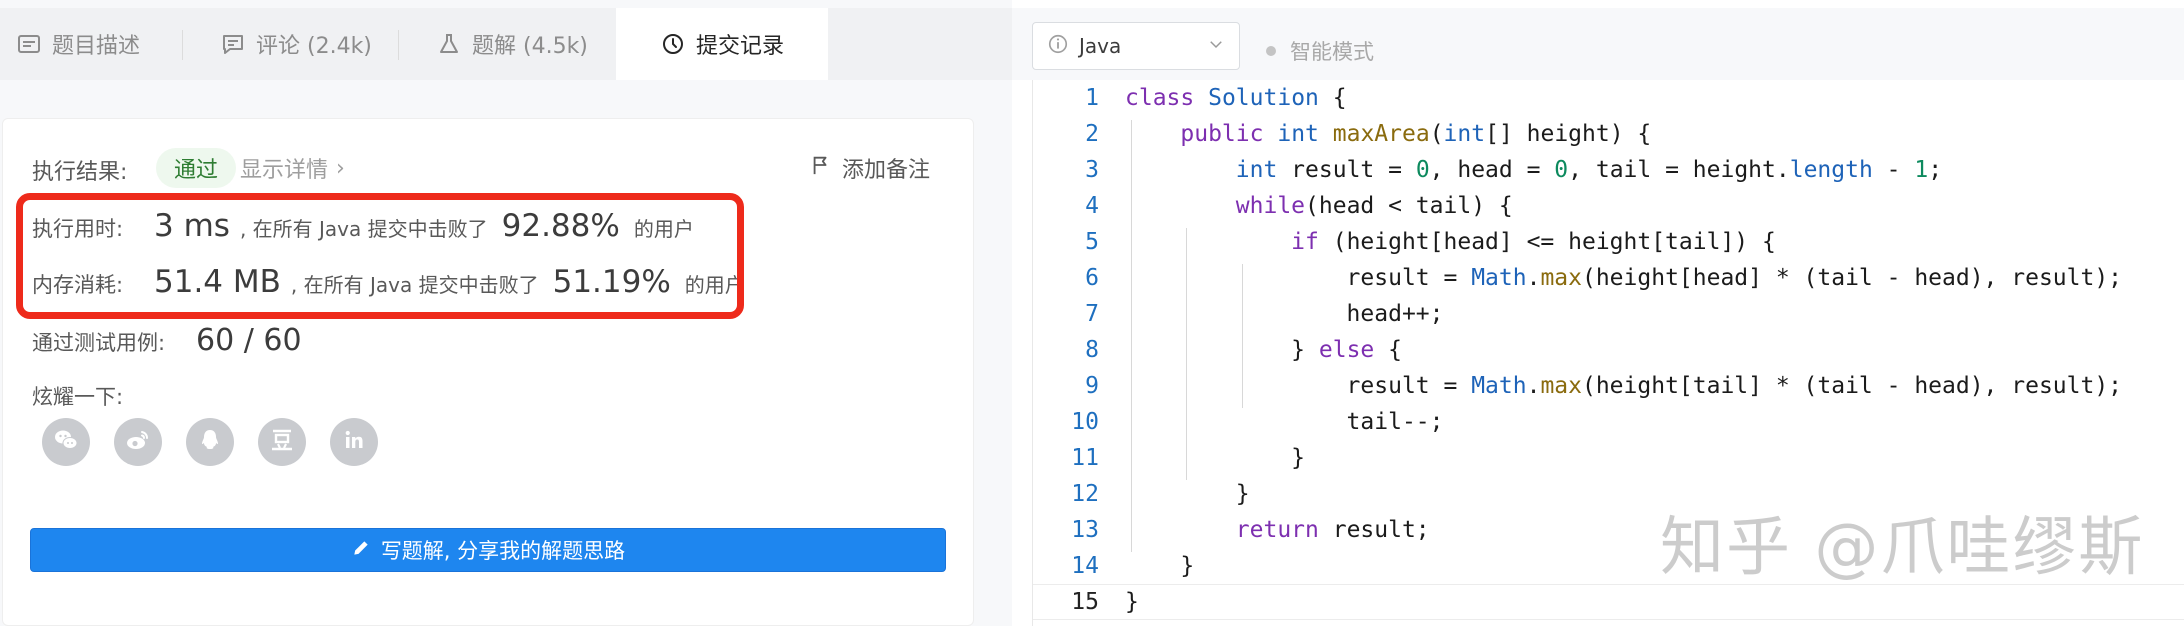  Describe the element at coordinates (1608, 458) in the screenshot. I see `code-line: 11 }` at that location.